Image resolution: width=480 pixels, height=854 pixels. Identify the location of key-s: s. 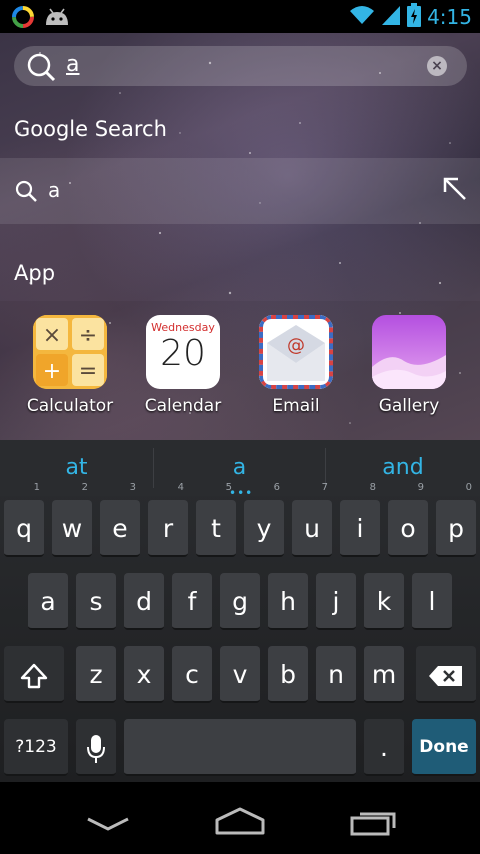
(96, 601).